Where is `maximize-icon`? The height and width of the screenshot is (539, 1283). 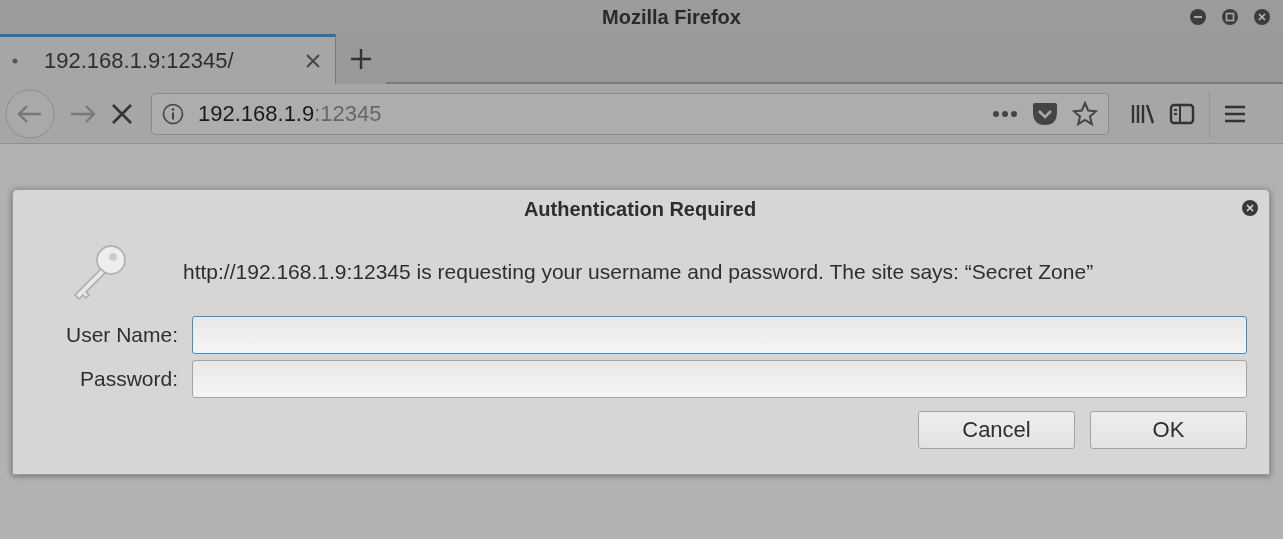 maximize-icon is located at coordinates (1230, 17).